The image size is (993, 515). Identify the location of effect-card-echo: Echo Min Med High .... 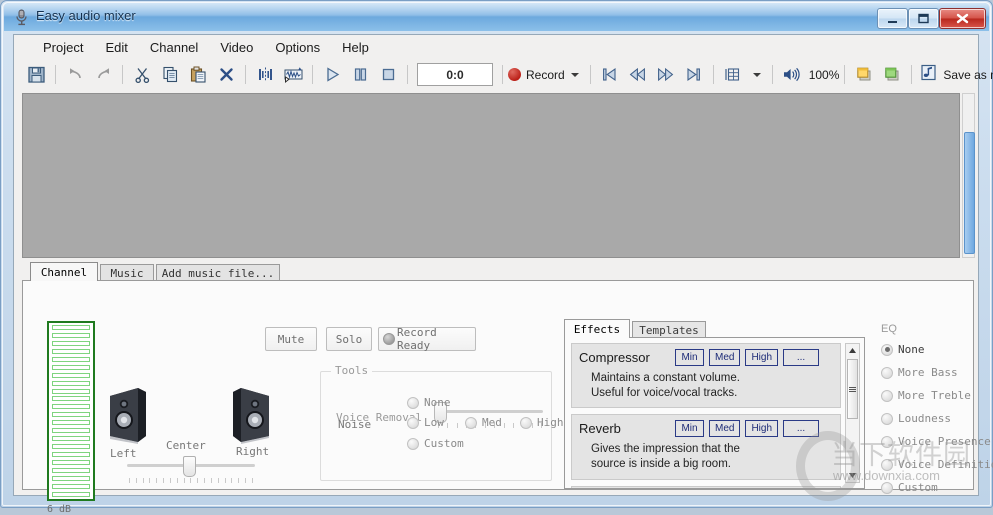
(706, 486).